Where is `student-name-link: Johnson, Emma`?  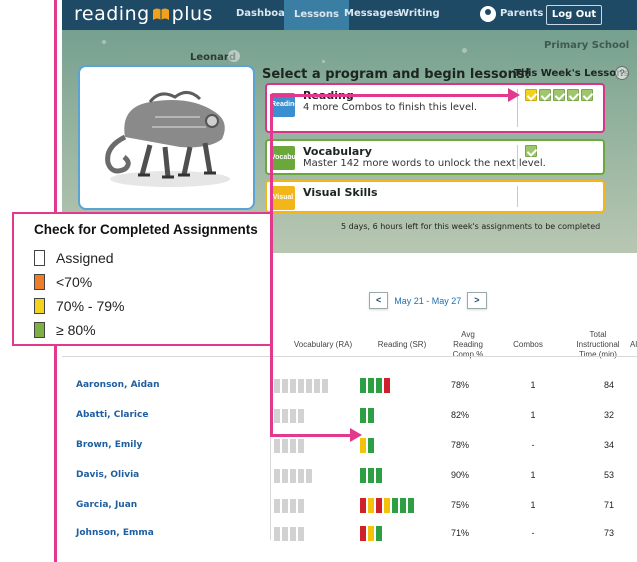
student-name-link: Johnson, Emma is located at coordinates (115, 533).